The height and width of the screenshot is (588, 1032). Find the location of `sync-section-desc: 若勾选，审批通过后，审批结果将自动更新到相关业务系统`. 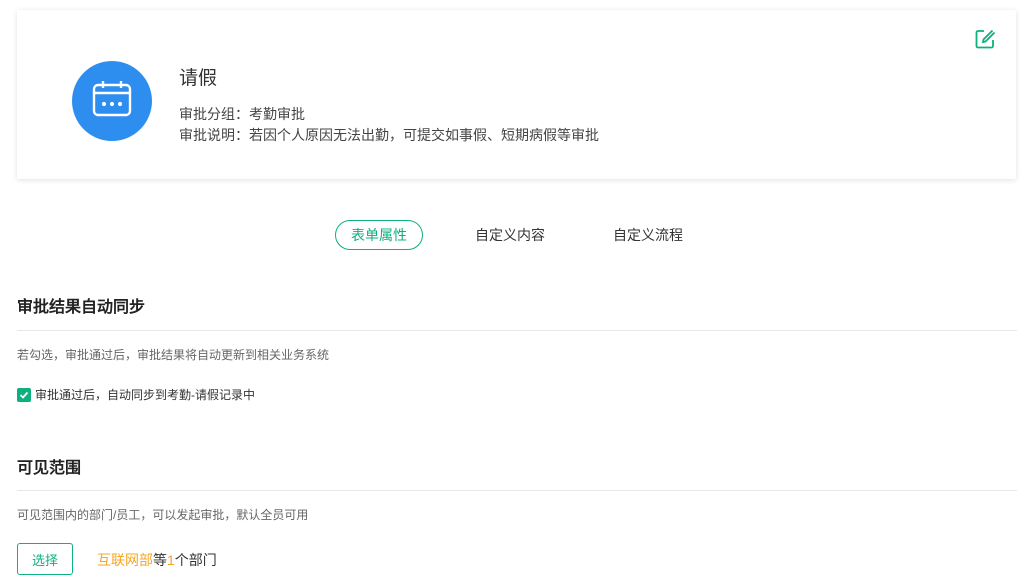

sync-section-desc: 若勾选，审批通过后，审批结果将自动更新到相关业务系统 is located at coordinates (173, 355).